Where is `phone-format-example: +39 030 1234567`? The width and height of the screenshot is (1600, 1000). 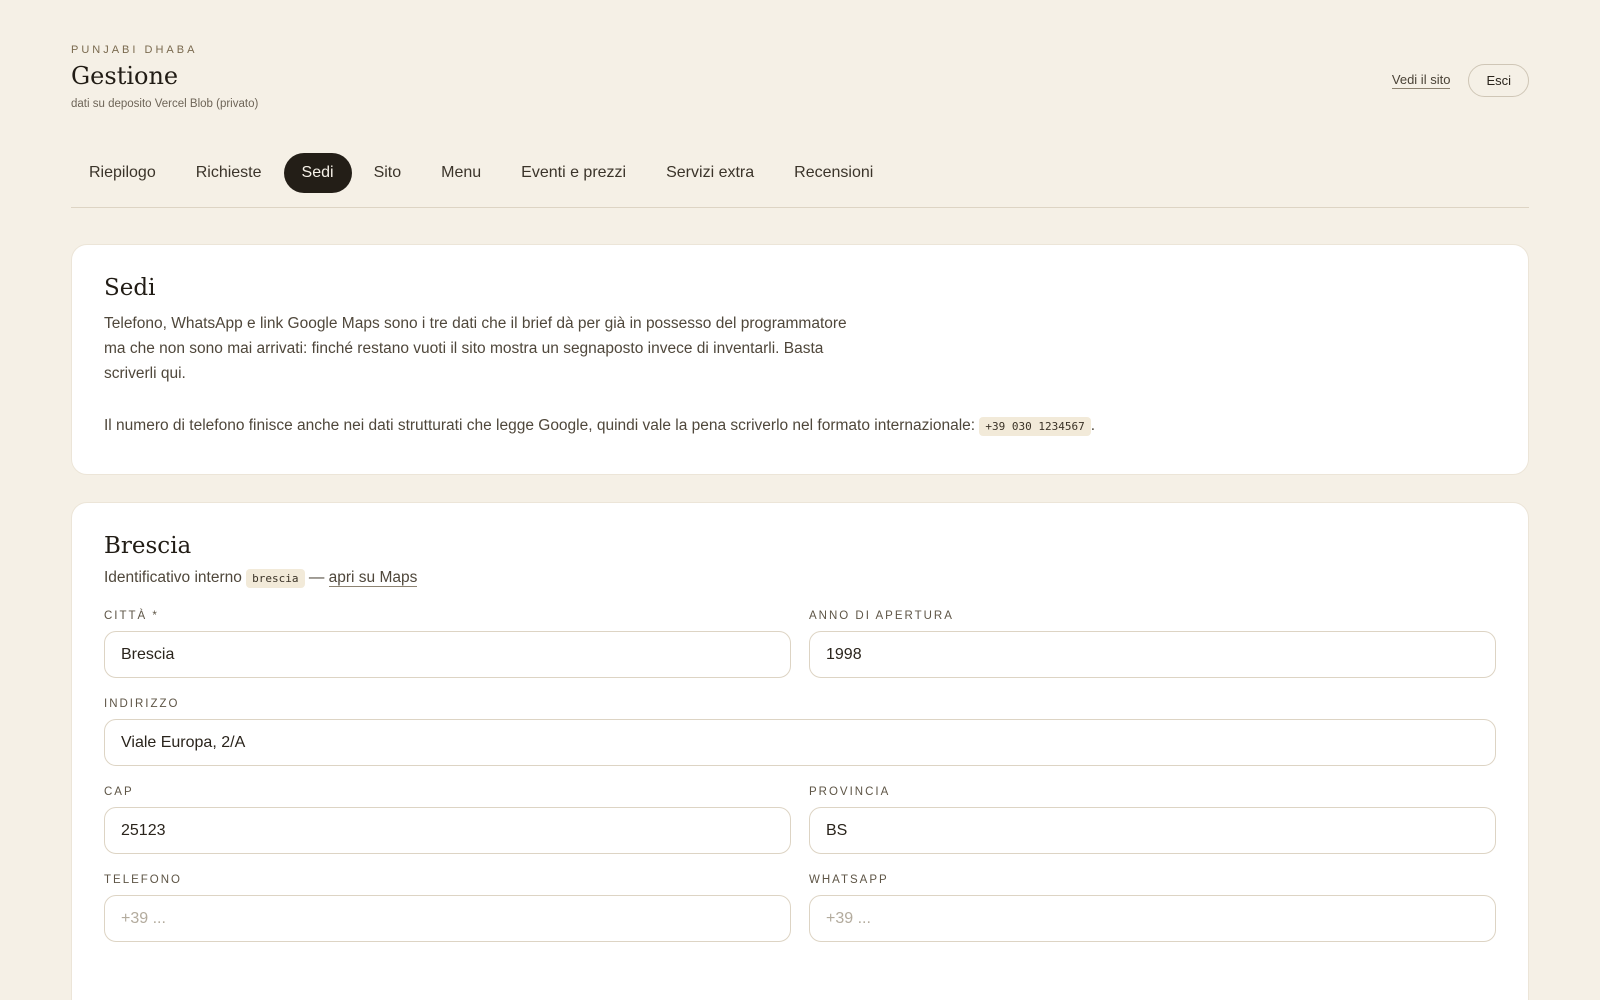 phone-format-example: +39 030 1234567 is located at coordinates (1035, 426).